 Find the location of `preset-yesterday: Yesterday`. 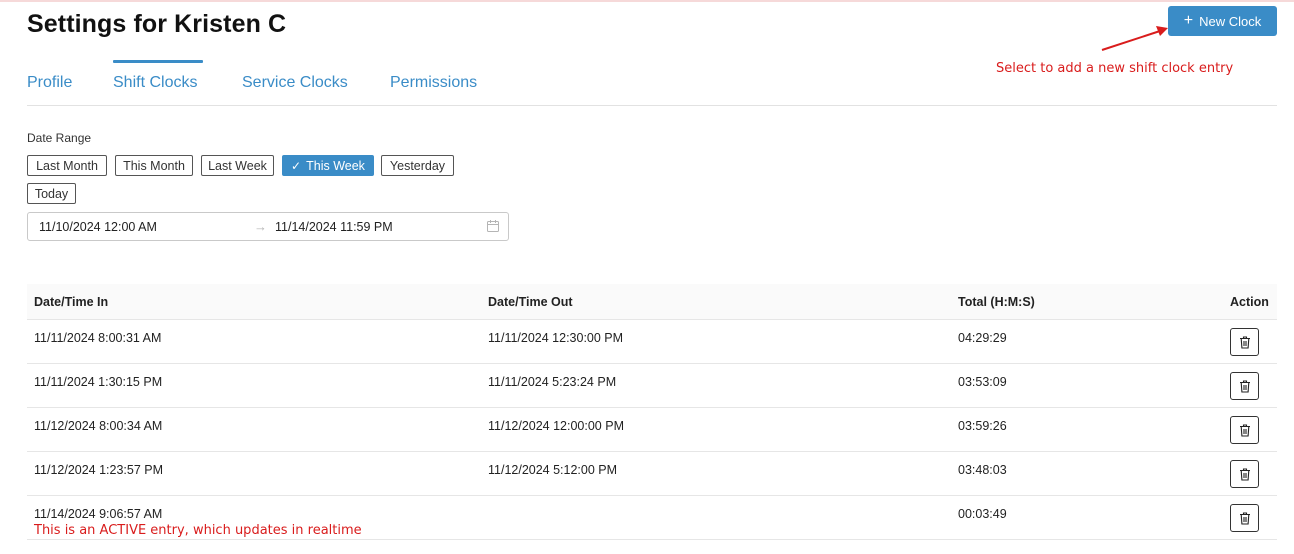

preset-yesterday: Yesterday is located at coordinates (417, 165).